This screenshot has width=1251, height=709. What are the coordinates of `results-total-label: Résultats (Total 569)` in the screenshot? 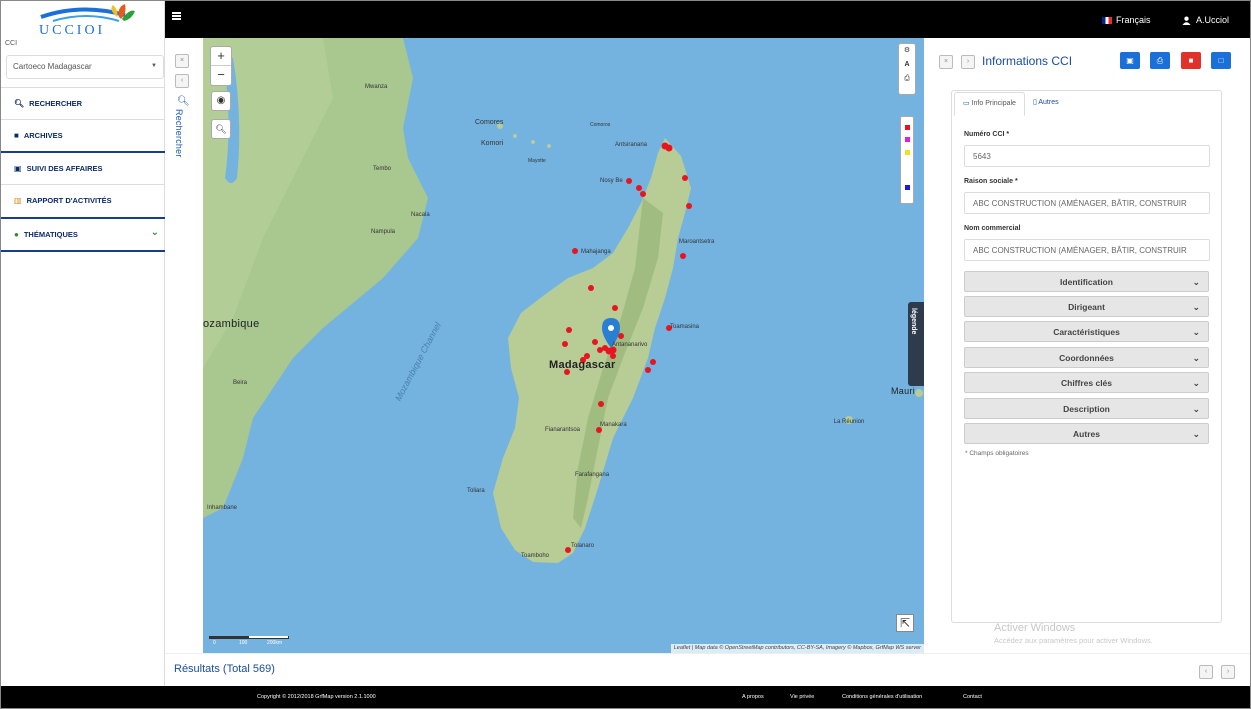 It's located at (224, 669).